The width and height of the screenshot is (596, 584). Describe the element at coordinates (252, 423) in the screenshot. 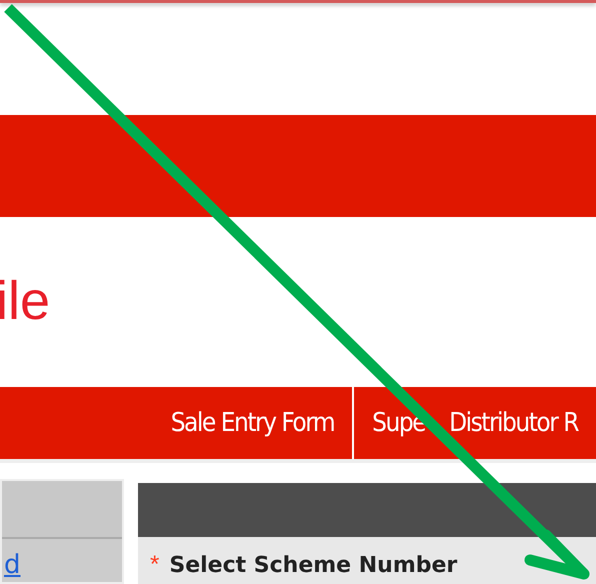

I see `nav-link: Sale Entry Form` at that location.